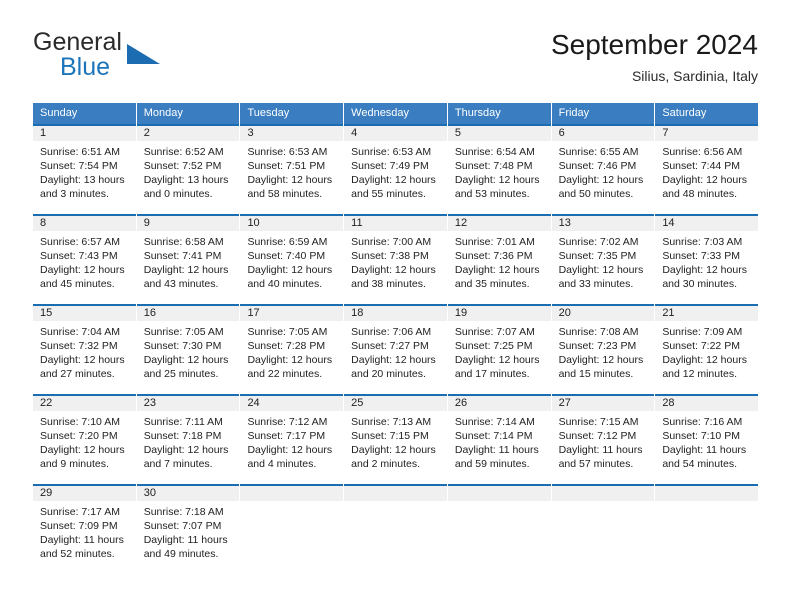 Image resolution: width=792 pixels, height=612 pixels. What do you see at coordinates (357, 223) in the screenshot?
I see `day-number: 11` at bounding box center [357, 223].